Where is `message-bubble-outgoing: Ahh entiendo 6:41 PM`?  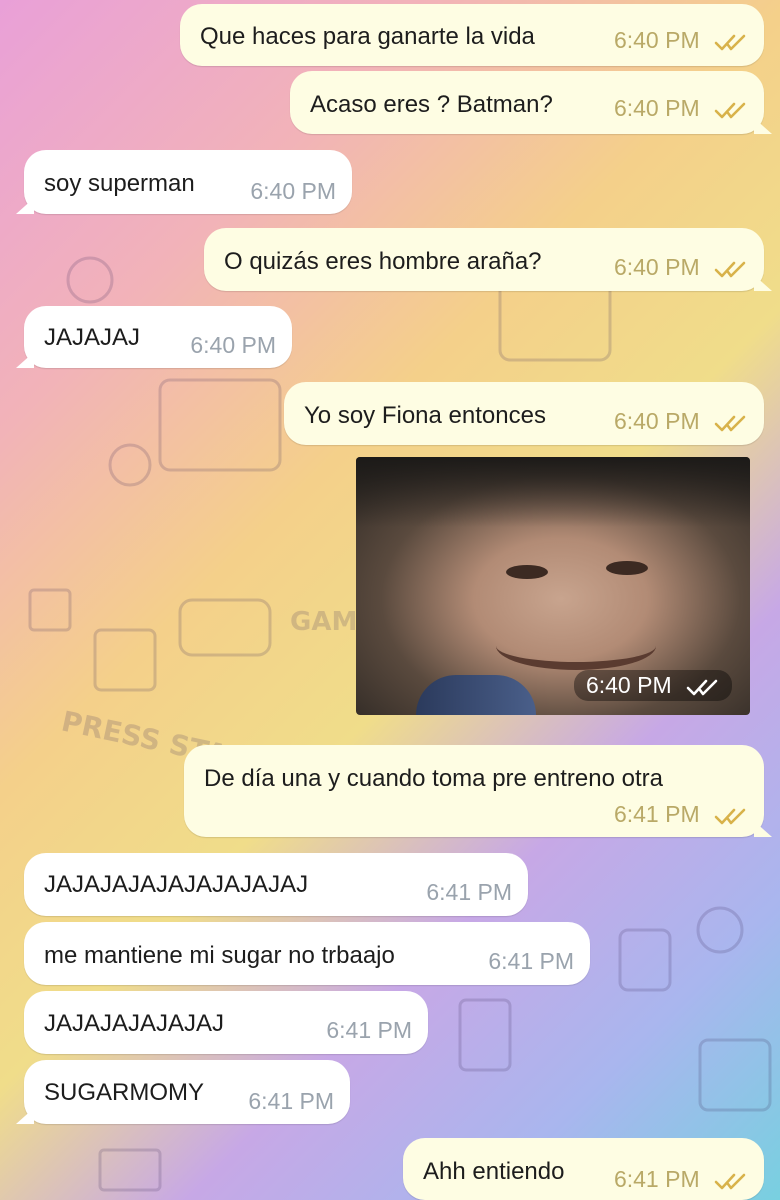
message-bubble-outgoing: Ahh entiendo 6:41 PM is located at coordinates (583, 1169).